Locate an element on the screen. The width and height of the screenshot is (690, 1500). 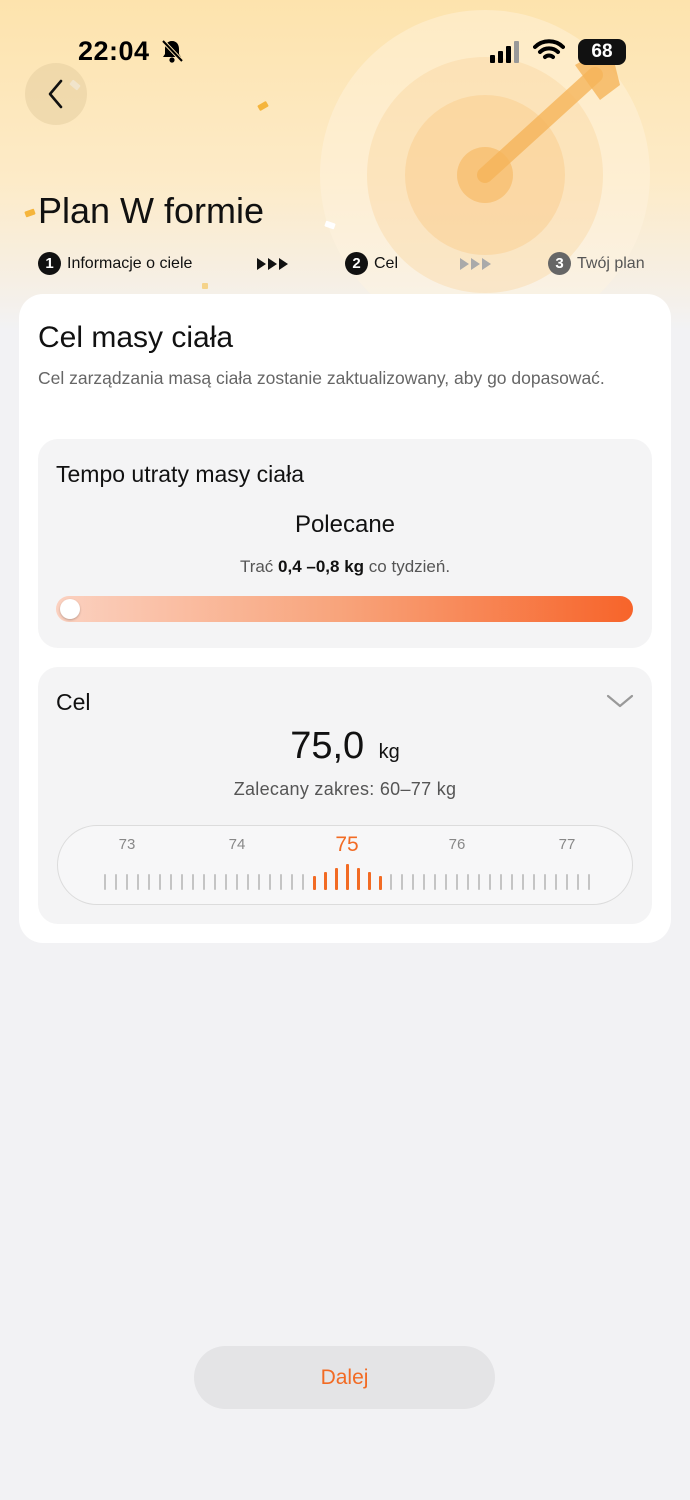
goal-title: Cel is located at coordinates (73, 702).